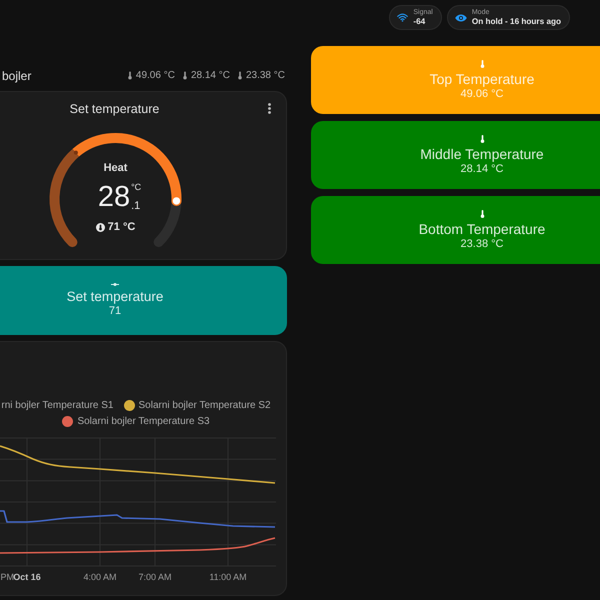 The image size is (600, 600). I want to click on eye-icon, so click(460, 18).